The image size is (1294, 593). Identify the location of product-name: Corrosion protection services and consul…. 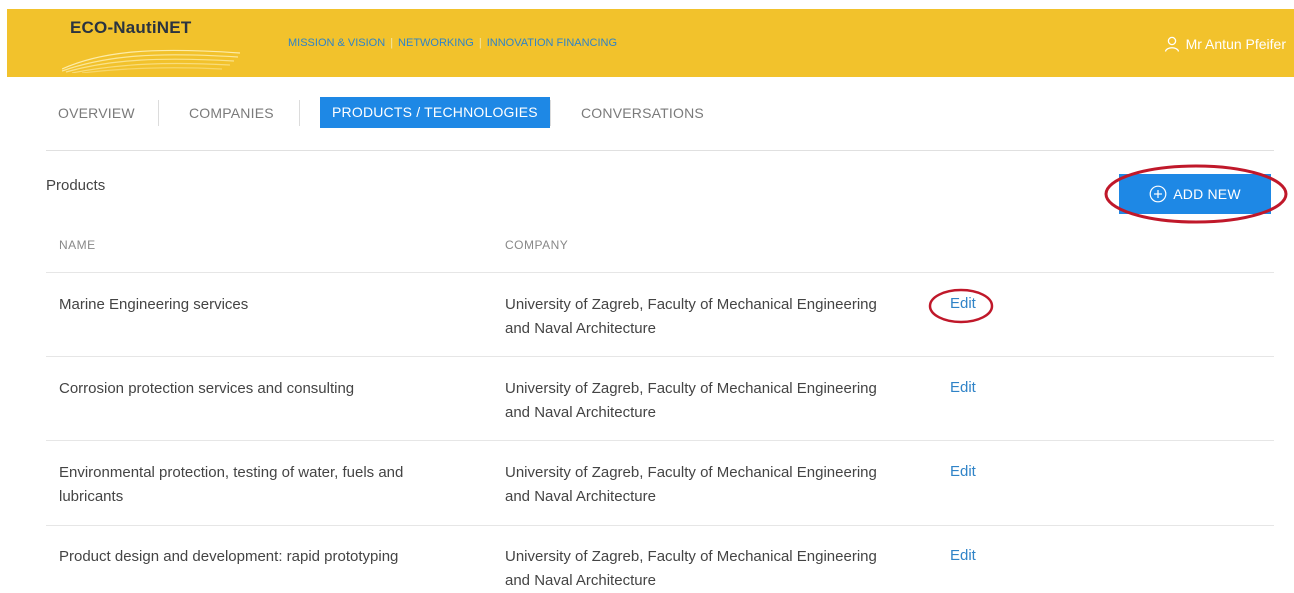
(269, 389).